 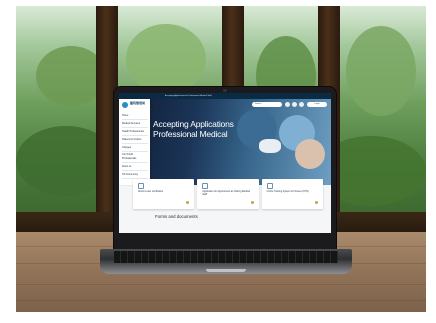 What do you see at coordinates (270, 146) in the screenshot?
I see `surgical-light` at bounding box center [270, 146].